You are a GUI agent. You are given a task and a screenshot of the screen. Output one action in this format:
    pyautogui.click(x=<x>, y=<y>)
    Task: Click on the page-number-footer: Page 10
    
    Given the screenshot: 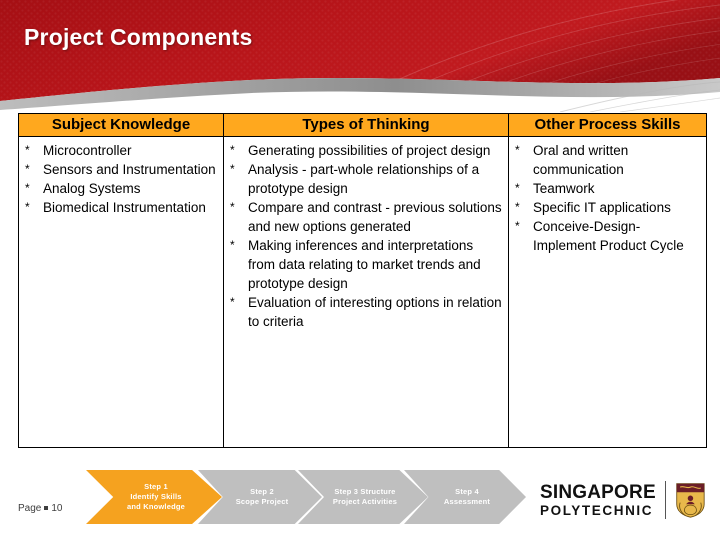 What is the action you would take?
    pyautogui.click(x=40, y=508)
    